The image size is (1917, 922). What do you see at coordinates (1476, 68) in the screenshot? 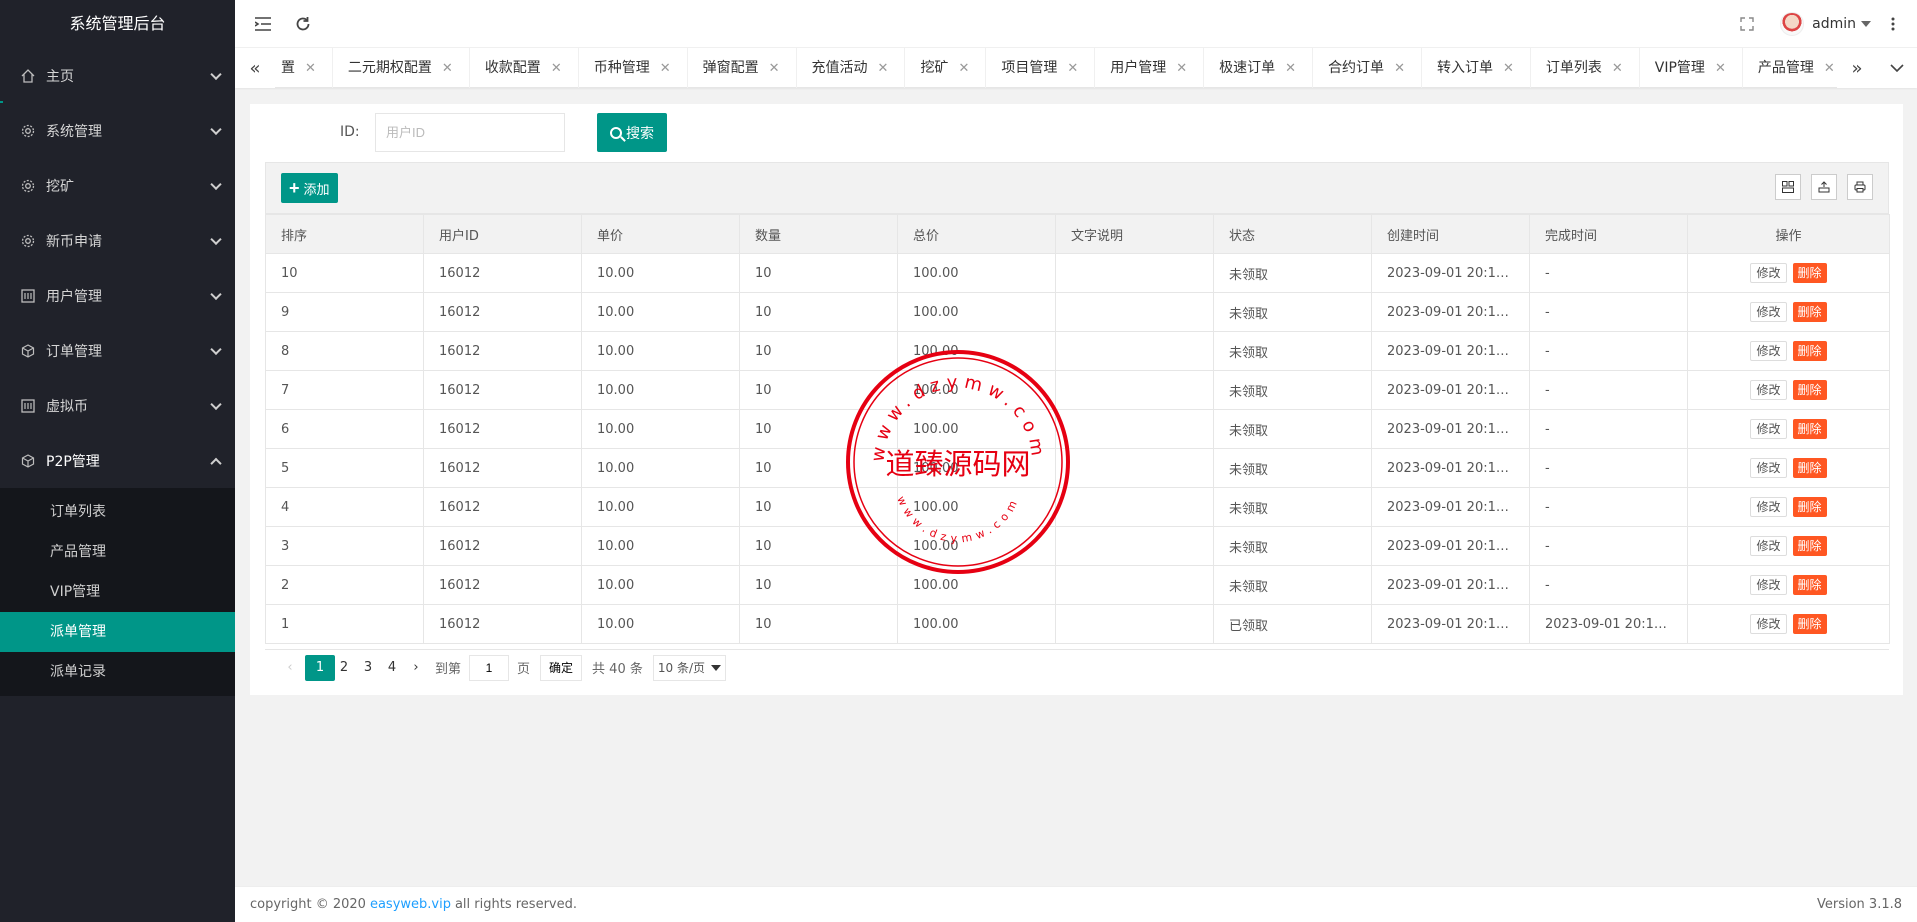
I see `tab: 转入订单 ✕` at bounding box center [1476, 68].